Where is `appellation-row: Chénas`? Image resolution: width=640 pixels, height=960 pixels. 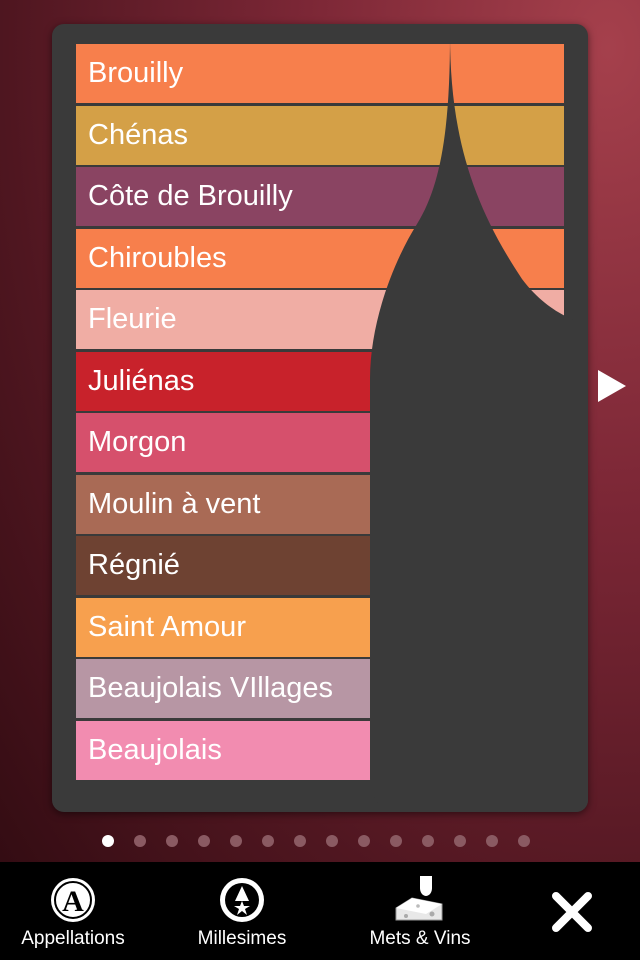
appellation-row: Chénas is located at coordinates (320, 135).